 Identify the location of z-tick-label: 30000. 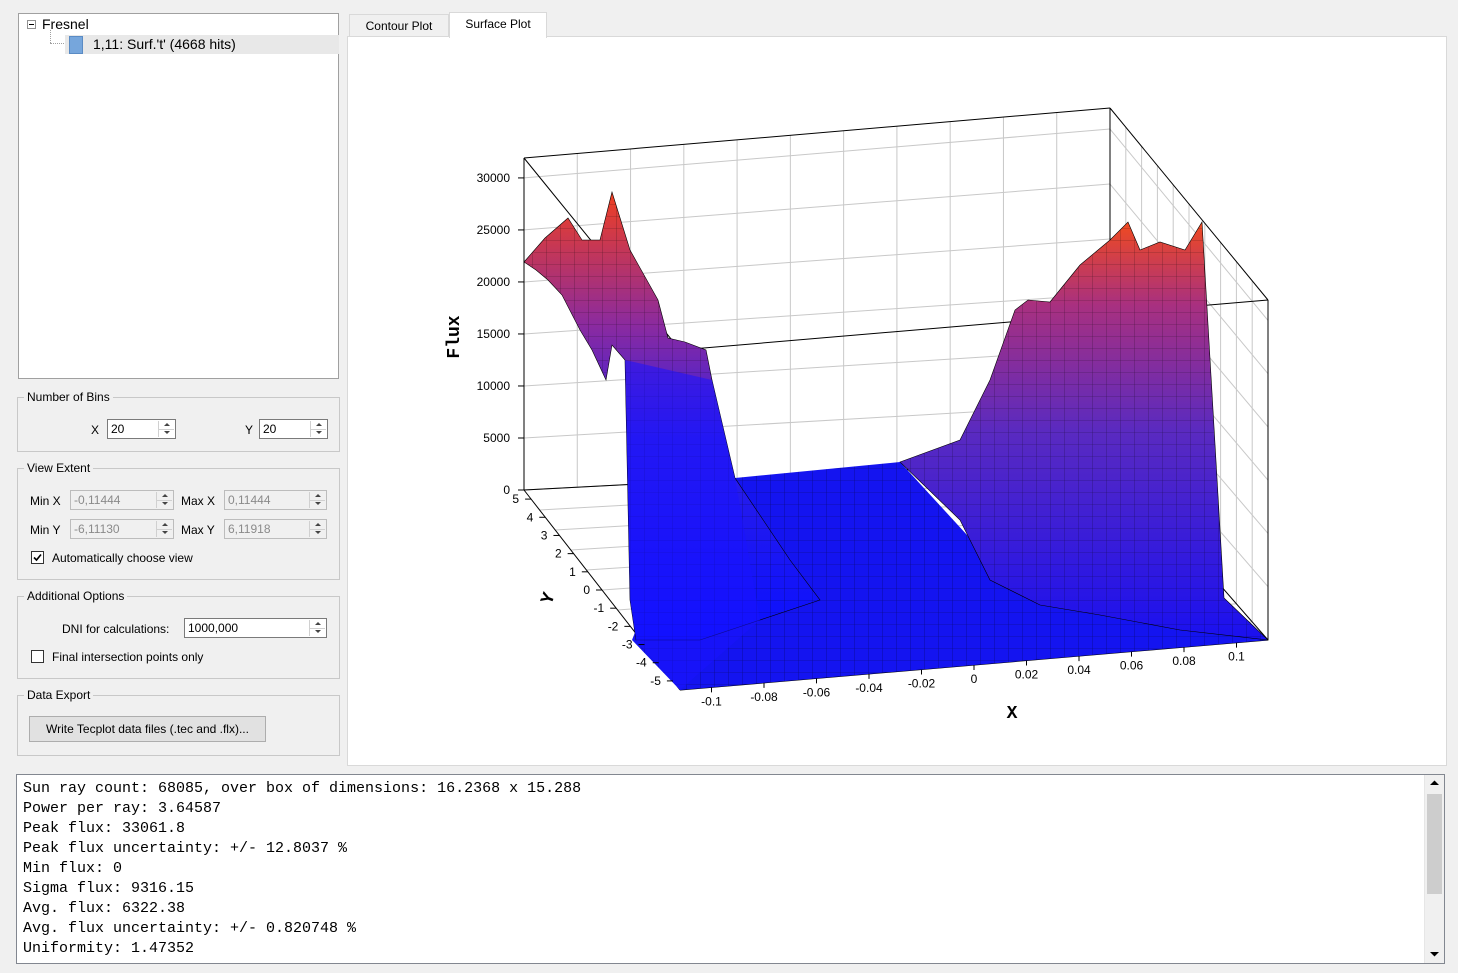
(494, 178).